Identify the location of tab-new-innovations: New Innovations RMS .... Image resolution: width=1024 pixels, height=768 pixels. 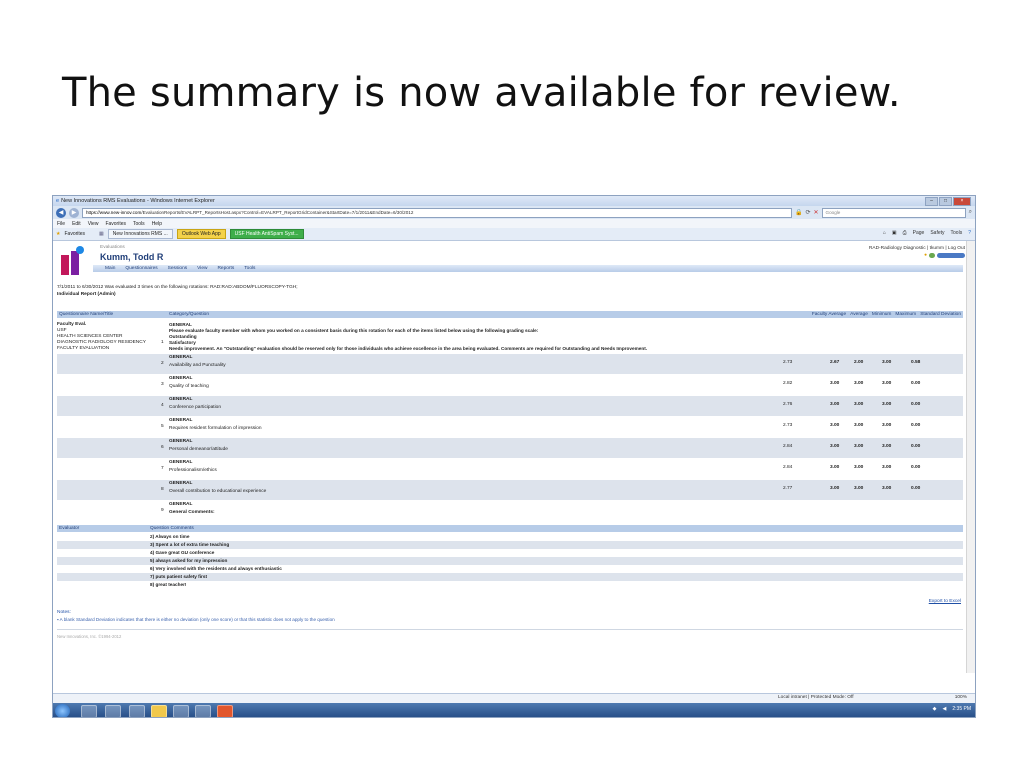
(140, 234).